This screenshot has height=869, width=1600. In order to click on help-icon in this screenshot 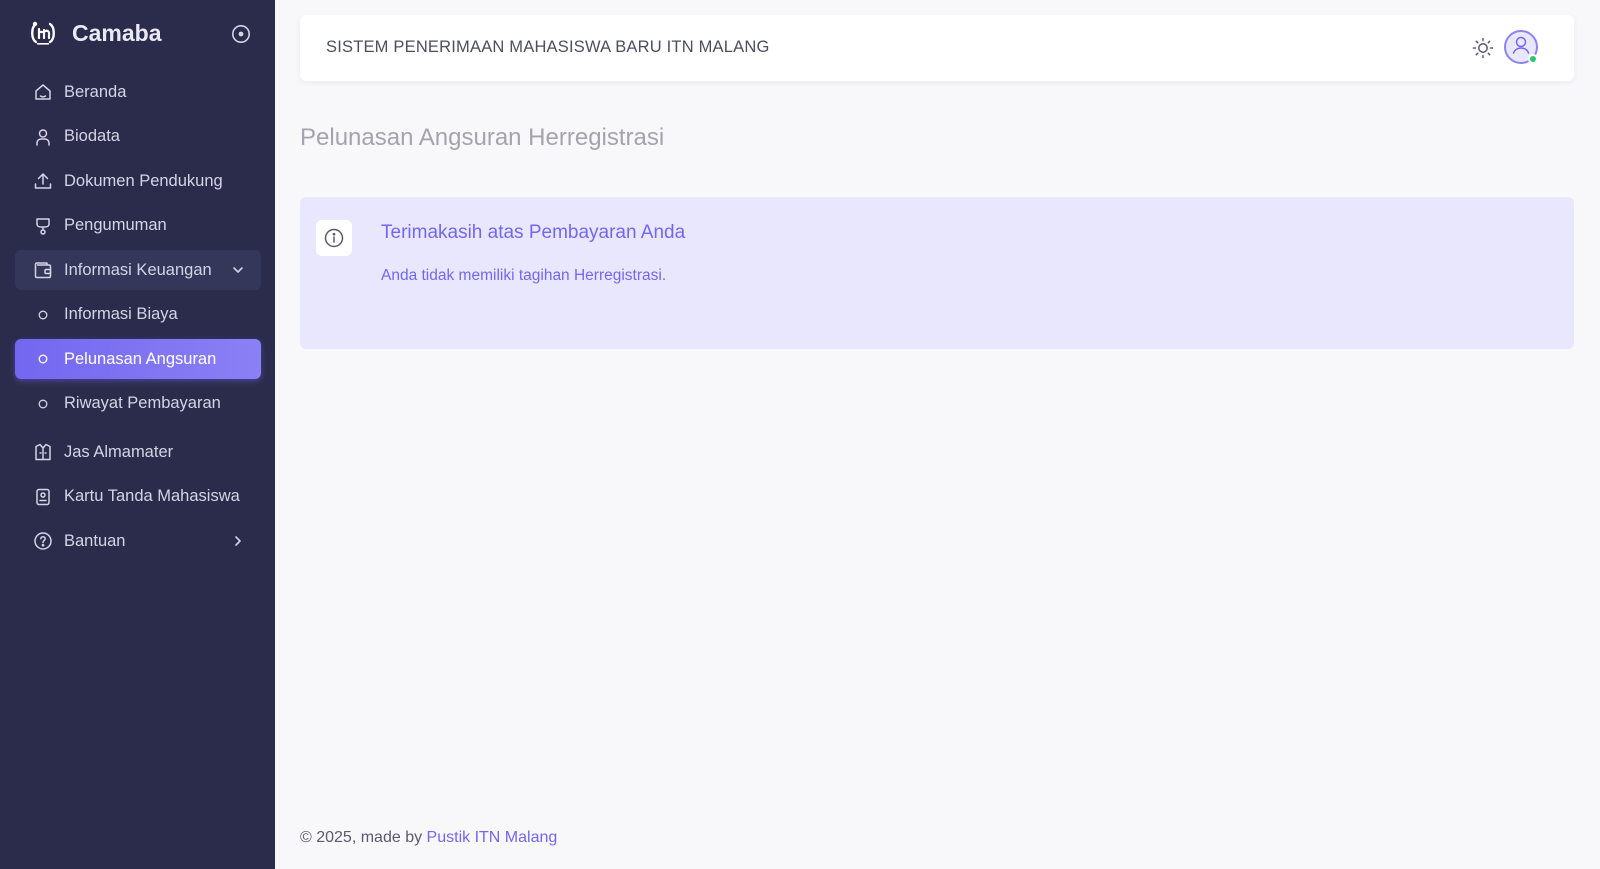, I will do `click(43, 541)`.